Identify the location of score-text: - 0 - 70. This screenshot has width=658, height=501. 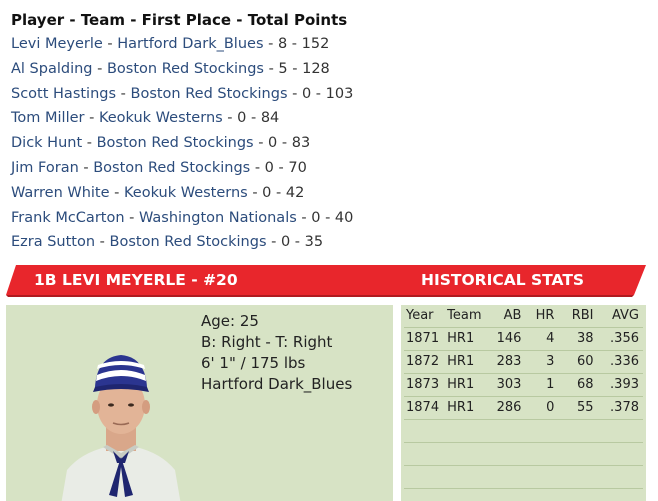
(278, 167).